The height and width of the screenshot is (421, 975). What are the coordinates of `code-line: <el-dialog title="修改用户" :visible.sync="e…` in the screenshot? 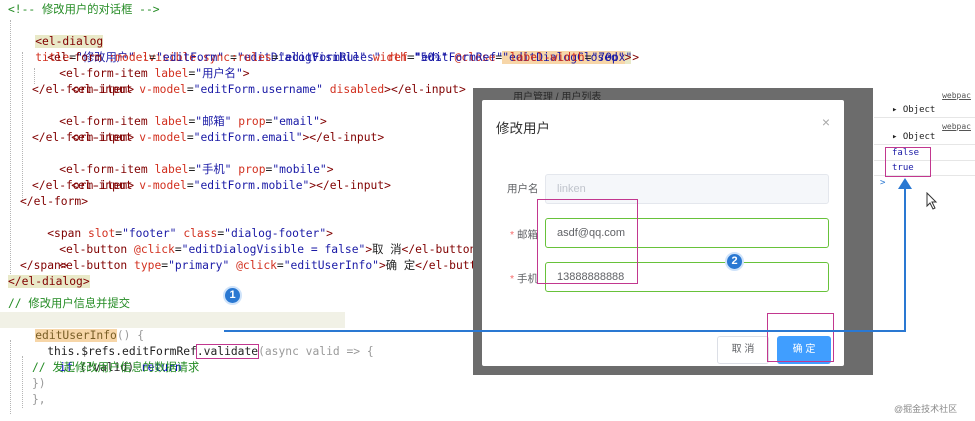 It's located at (333, 49).